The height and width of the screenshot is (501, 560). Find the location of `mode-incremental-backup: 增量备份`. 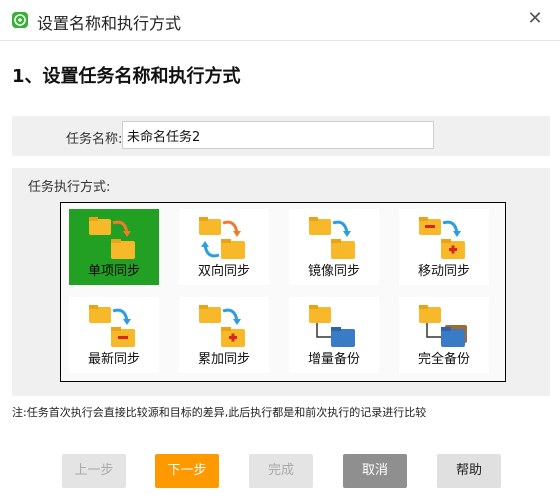

mode-incremental-backup: 增量备份 is located at coordinates (334, 335).